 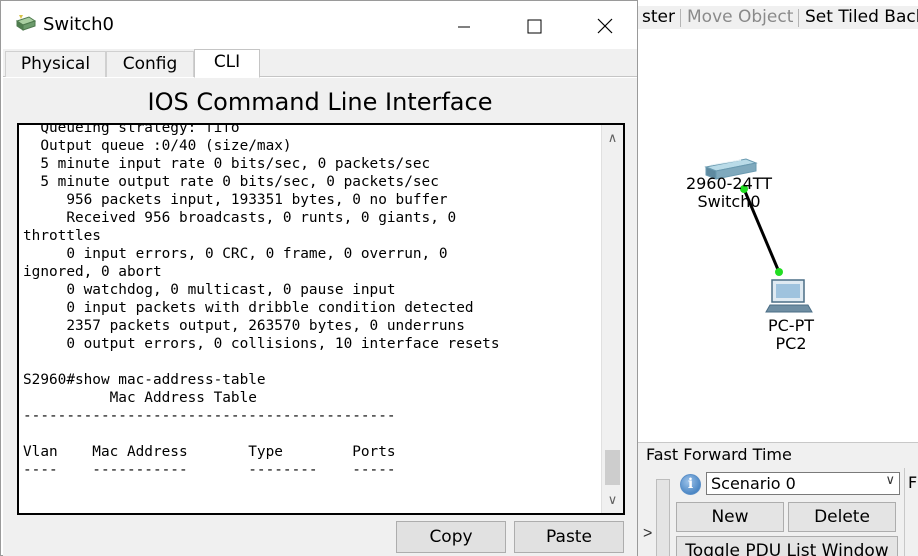 I want to click on terminal-line: Queueing strategy: fifo, so click(x=131, y=129).